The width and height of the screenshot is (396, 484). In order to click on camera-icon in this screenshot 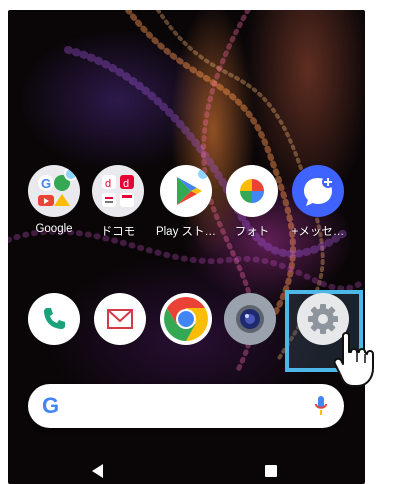, I will do `click(250, 319)`.